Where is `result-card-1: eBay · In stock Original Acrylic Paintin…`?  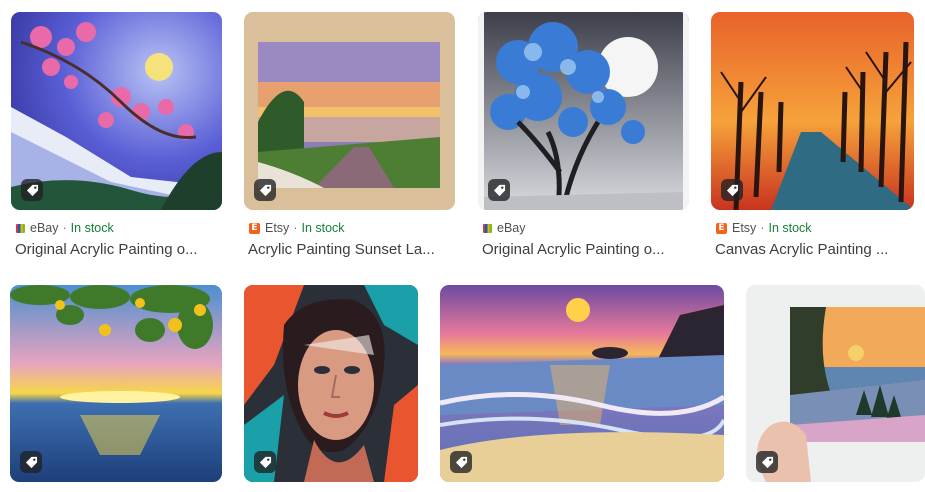 result-card-1: eBay · In stock Original Acrylic Paintin… is located at coordinates (116, 137).